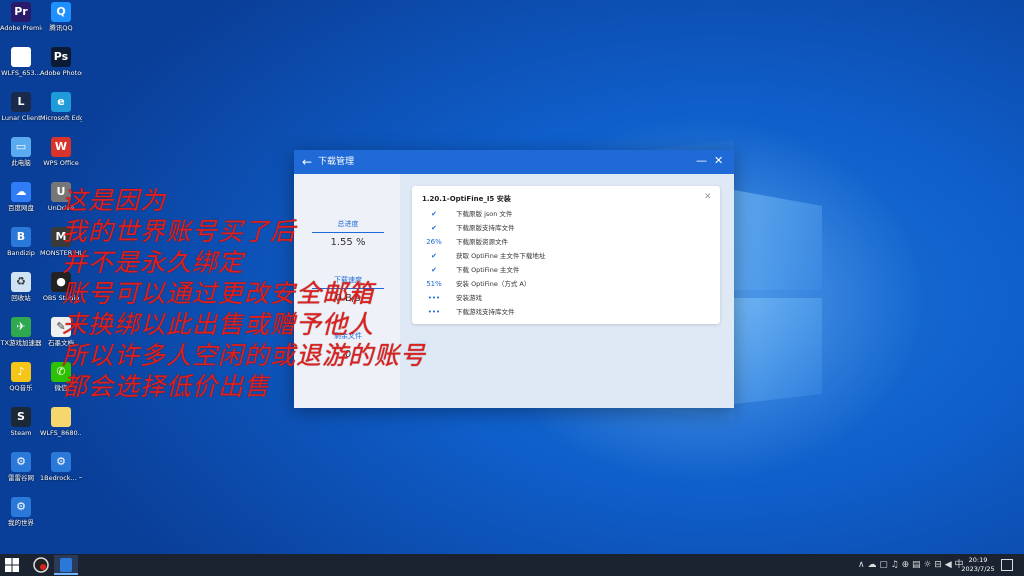  Describe the element at coordinates (485, 228) in the screenshot. I see `task-step-label: 下载原版支持库文件` at that location.